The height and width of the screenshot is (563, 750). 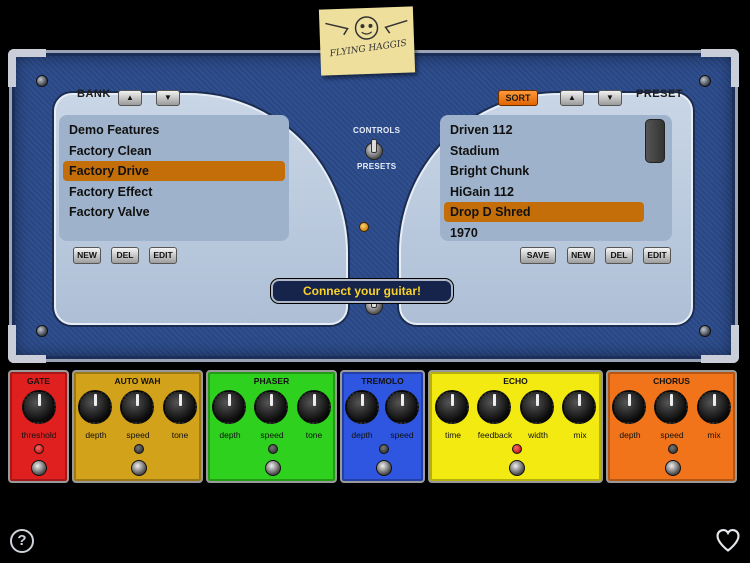 I want to click on knob-label: width, so click(x=538, y=435).